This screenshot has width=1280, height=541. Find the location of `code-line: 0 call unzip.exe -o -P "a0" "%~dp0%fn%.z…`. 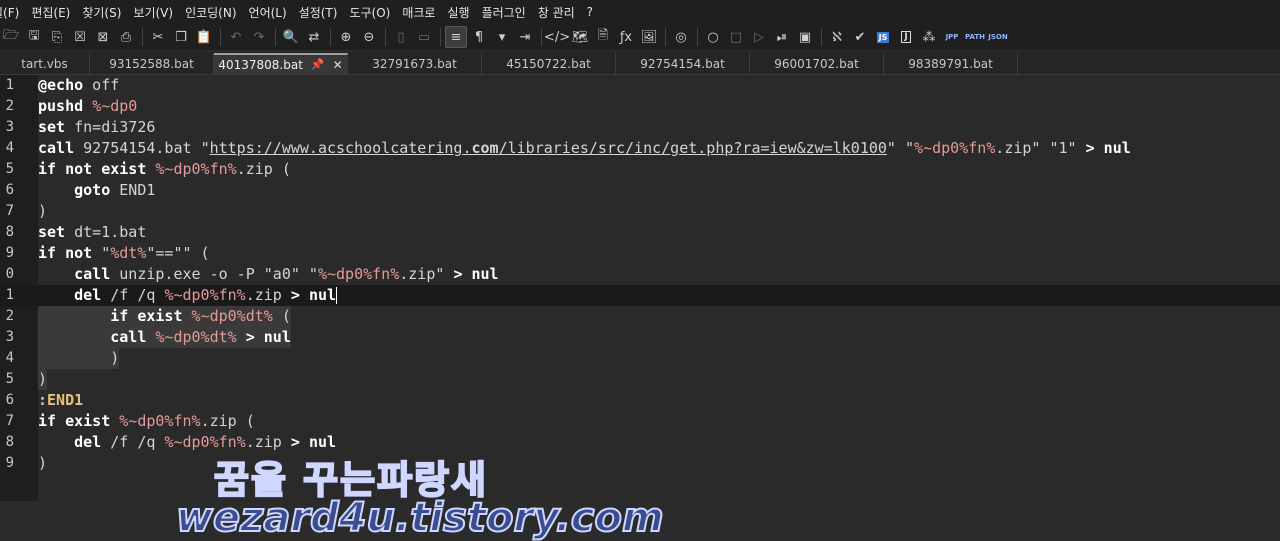

code-line: 0 call unzip.exe -o -P "a0" "%~dp0%fn%.z… is located at coordinates (640, 274).